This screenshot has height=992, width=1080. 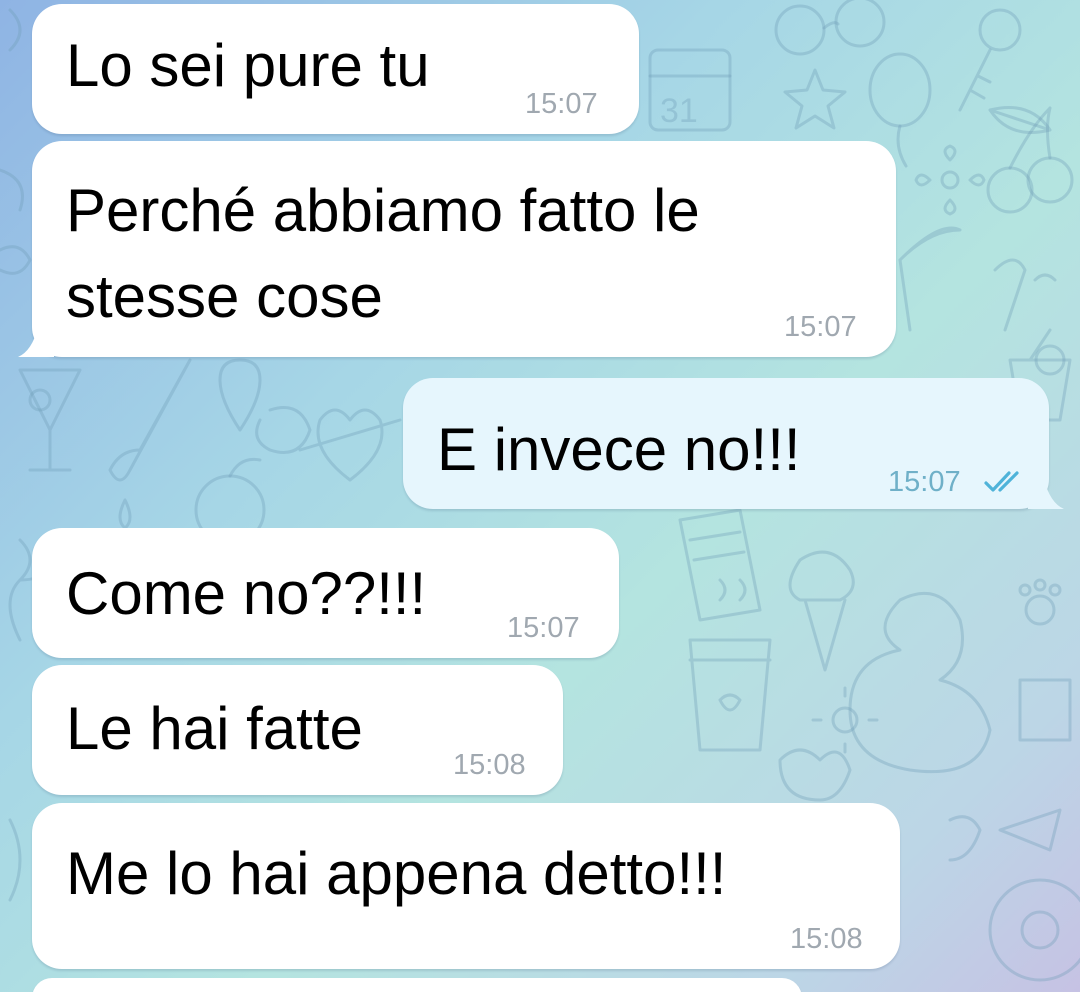 I want to click on incoming-message: Lo sei pure tu 15:07, so click(x=335, y=69).